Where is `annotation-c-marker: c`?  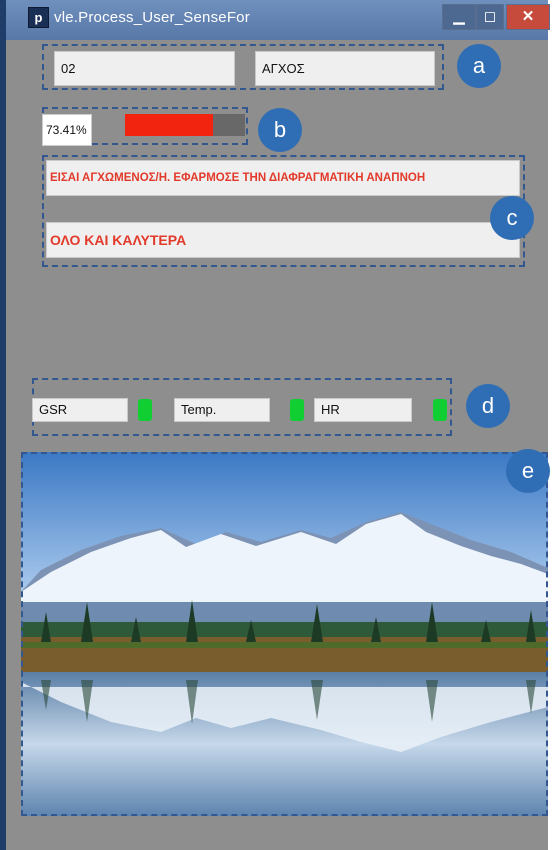
annotation-c-marker: c is located at coordinates (512, 218).